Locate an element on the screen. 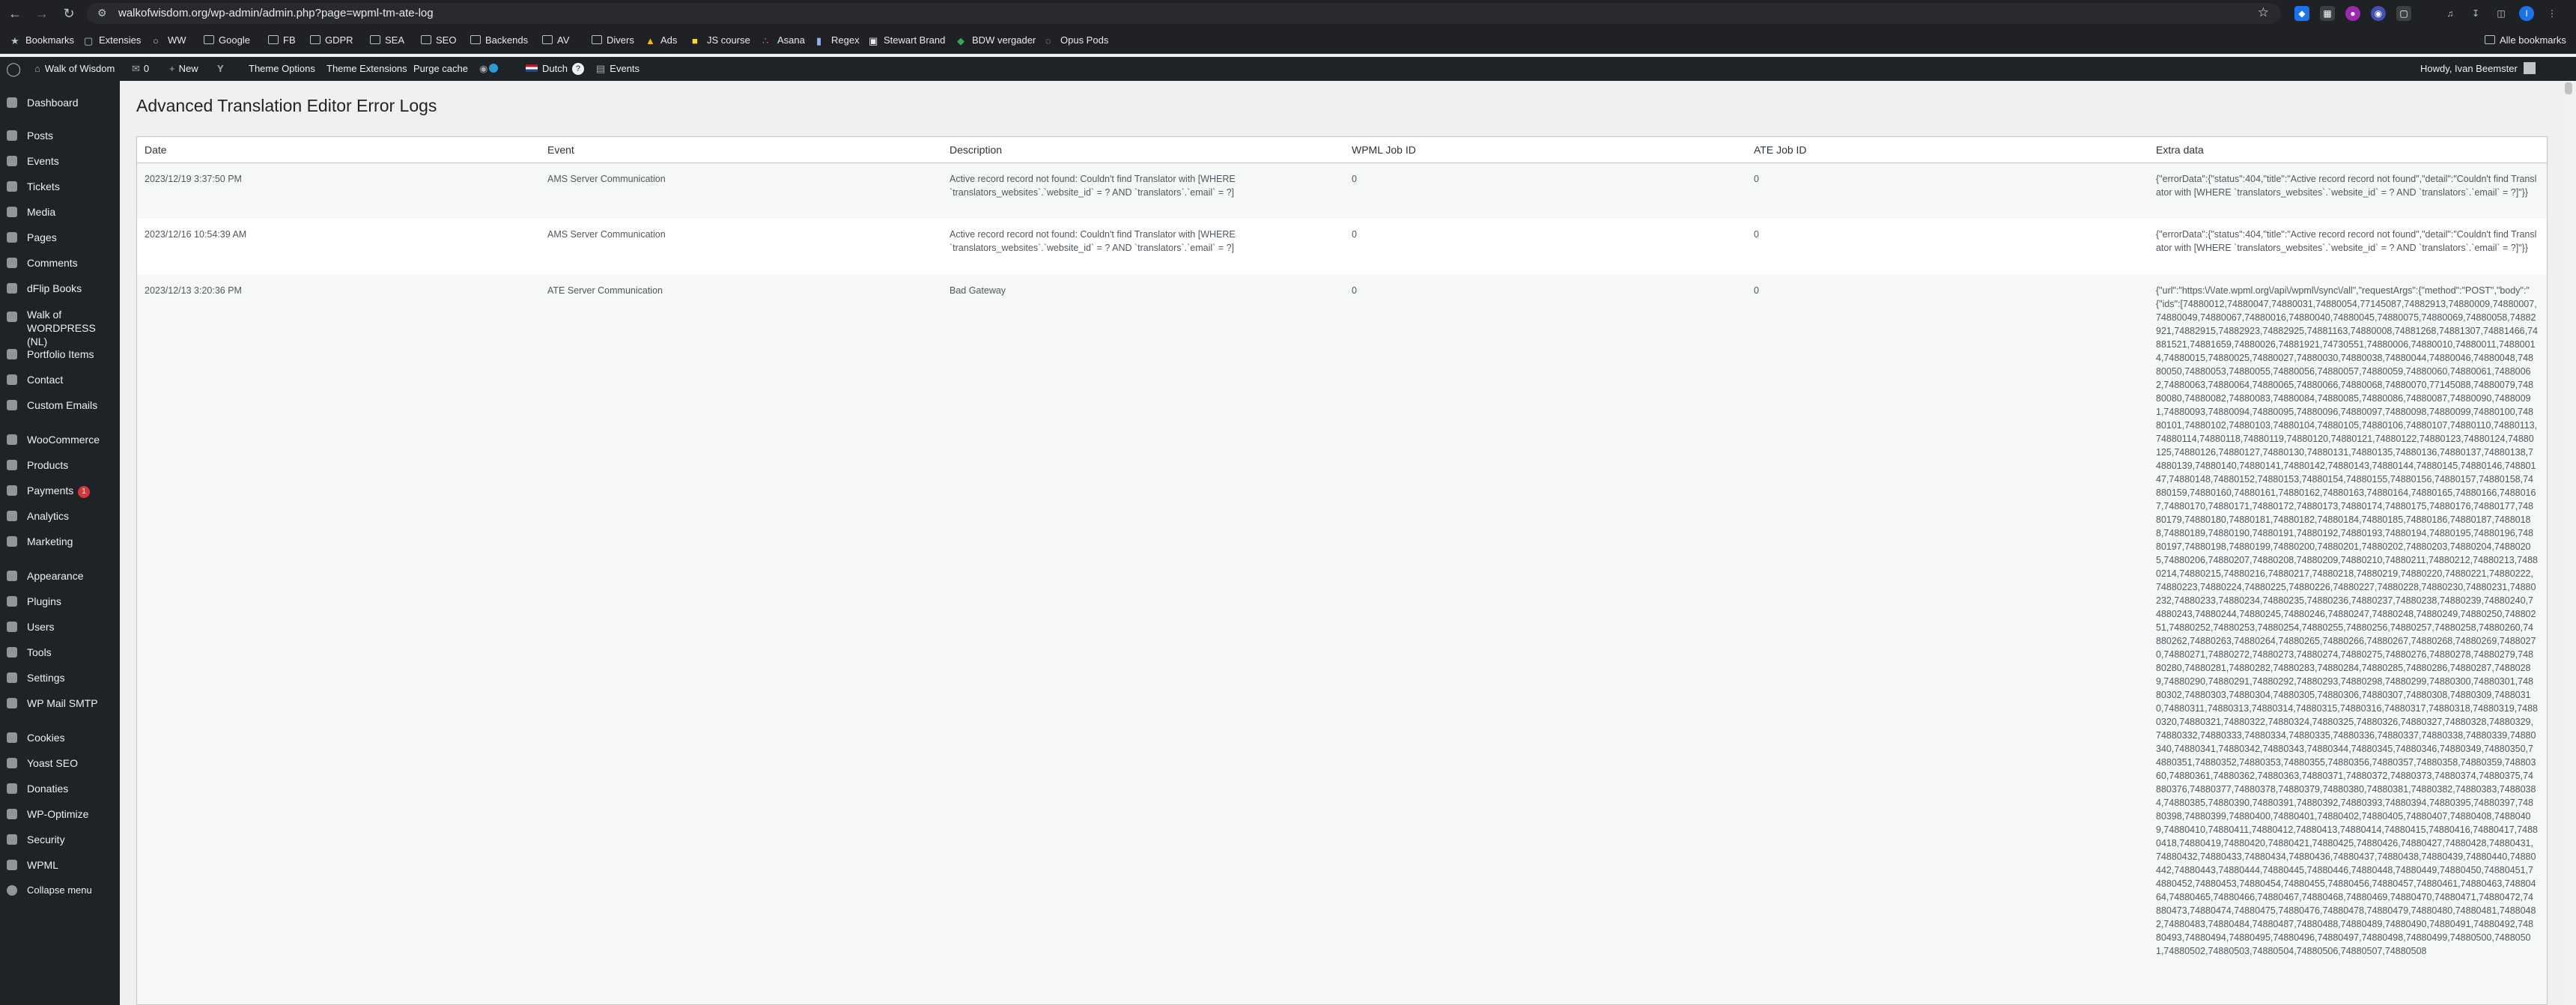 This screenshot has height=1005, width=2576. bookmark-label: Stewart Brand is located at coordinates (915, 40).